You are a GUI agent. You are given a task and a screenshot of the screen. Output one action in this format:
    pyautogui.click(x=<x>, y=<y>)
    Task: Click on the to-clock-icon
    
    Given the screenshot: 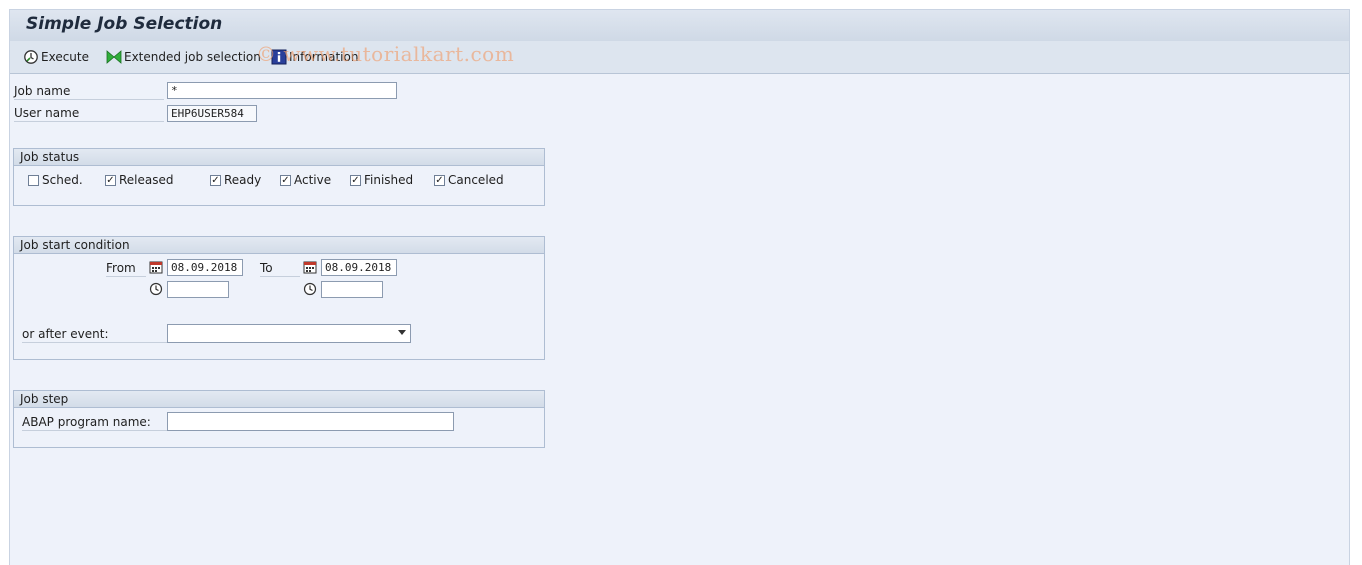 What is the action you would take?
    pyautogui.click(x=310, y=289)
    